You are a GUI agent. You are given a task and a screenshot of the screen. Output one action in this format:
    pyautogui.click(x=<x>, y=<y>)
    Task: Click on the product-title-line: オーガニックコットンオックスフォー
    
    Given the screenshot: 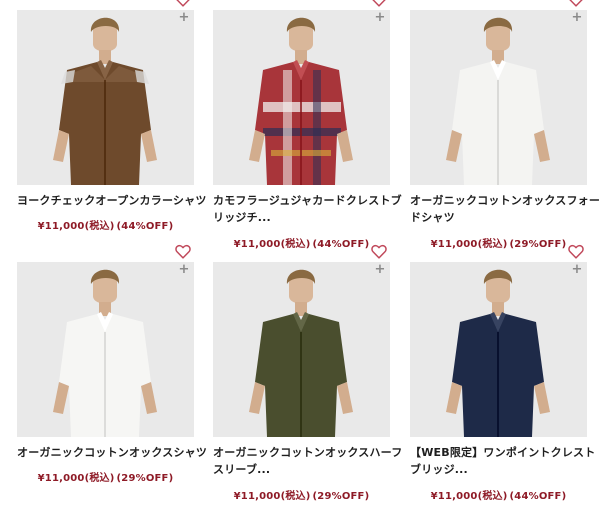 What is the action you would take?
    pyautogui.click(x=505, y=200)
    